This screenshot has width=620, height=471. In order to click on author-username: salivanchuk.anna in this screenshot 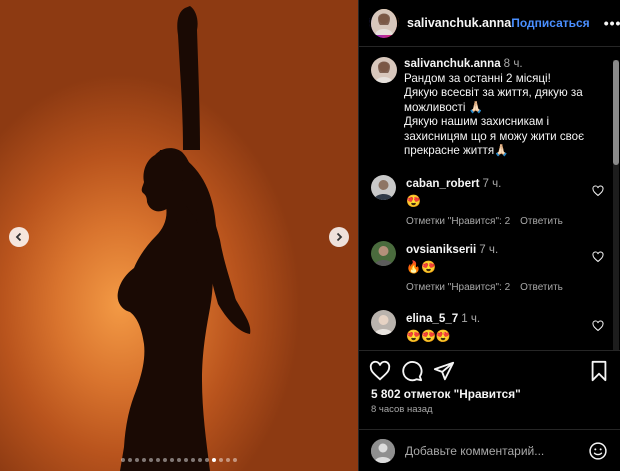, I will do `click(459, 23)`.